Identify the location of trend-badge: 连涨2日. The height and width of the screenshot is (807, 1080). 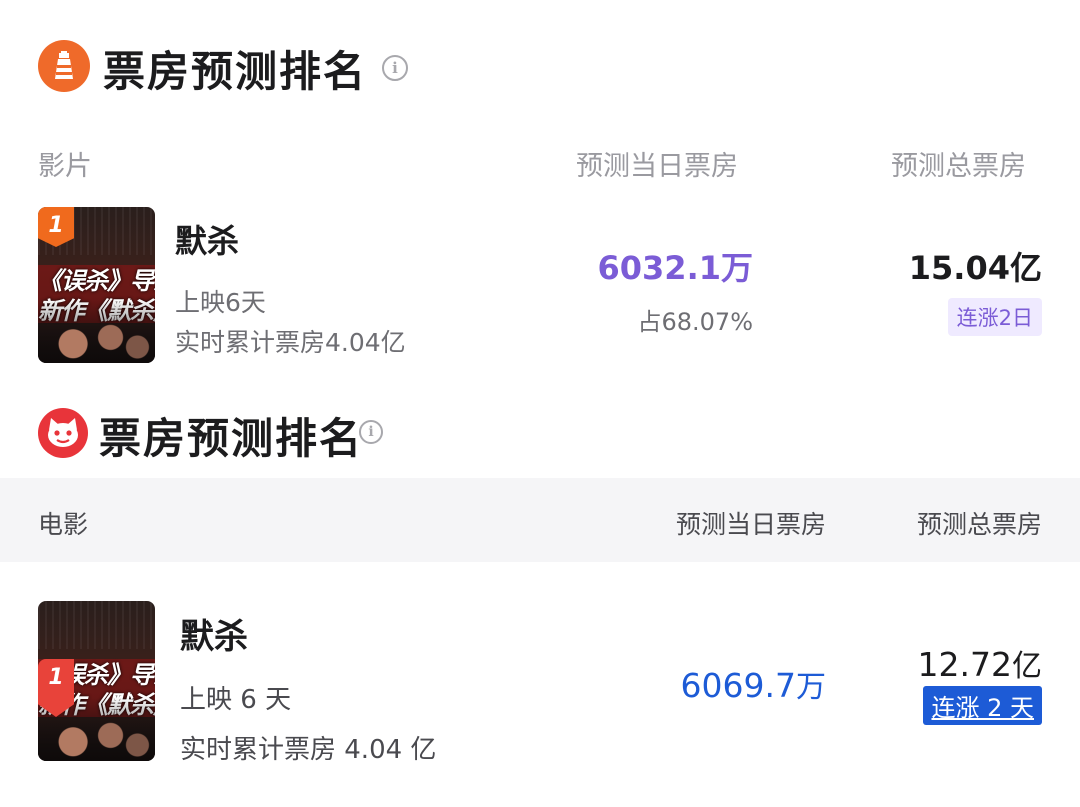
(994, 317).